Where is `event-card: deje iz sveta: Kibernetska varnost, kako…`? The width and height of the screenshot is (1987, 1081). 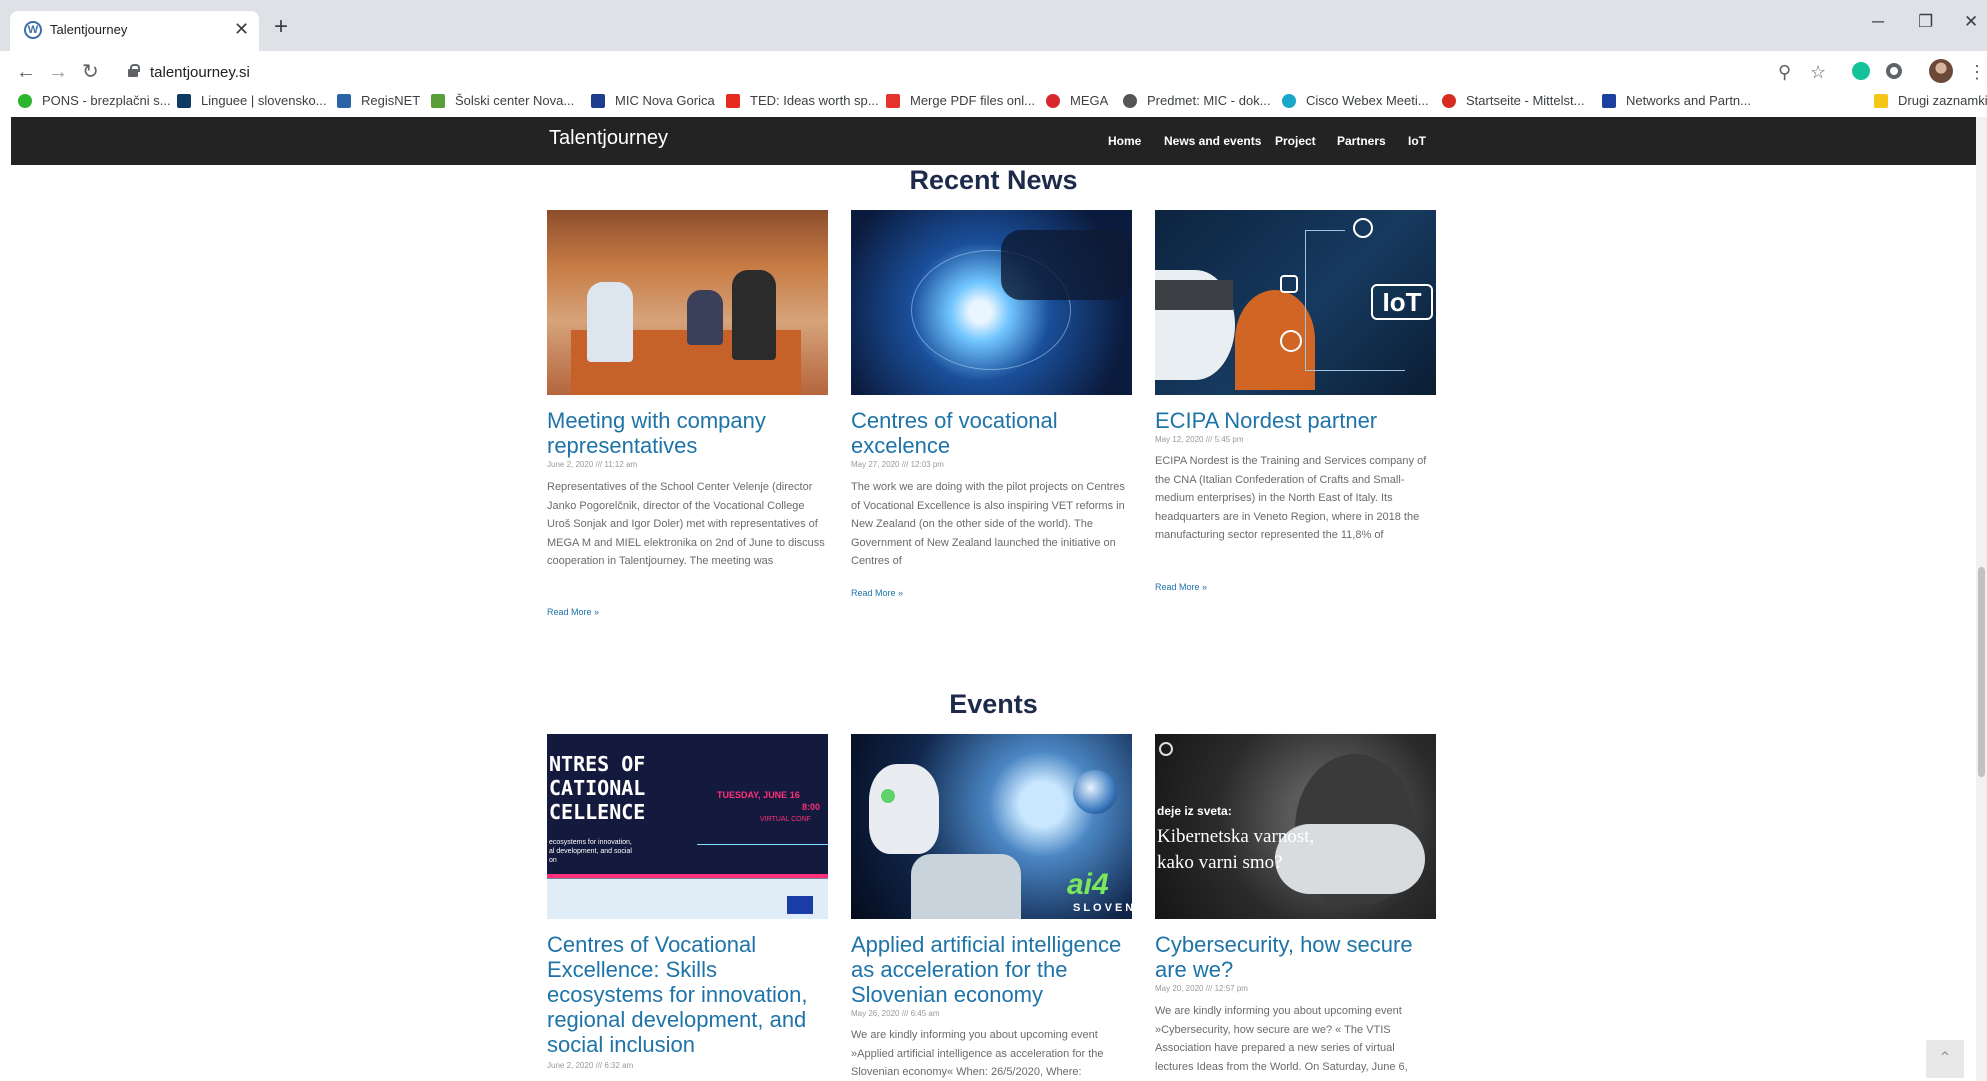
event-card: deje iz sveta: Kibernetska varnost, kako… is located at coordinates (1295, 903).